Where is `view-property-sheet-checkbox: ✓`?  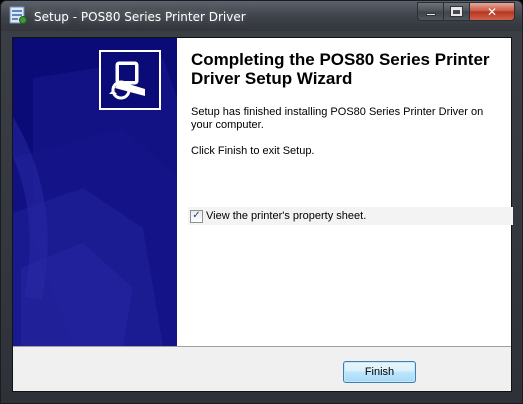 view-property-sheet-checkbox: ✓ is located at coordinates (196, 216).